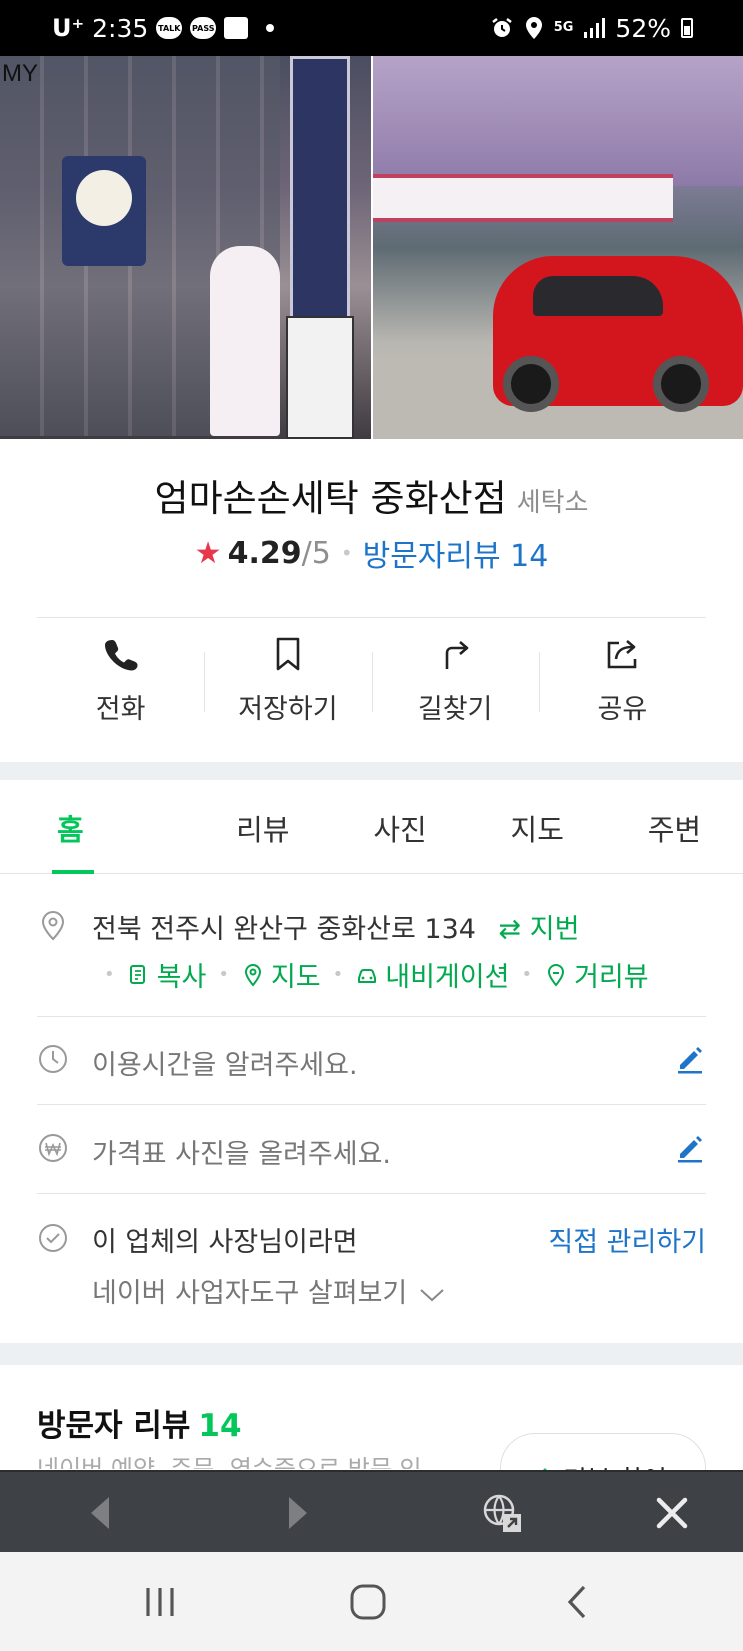  I want to click on business-tools-toggle: 네이버 사업자도구 살펴보기, so click(268, 1290).